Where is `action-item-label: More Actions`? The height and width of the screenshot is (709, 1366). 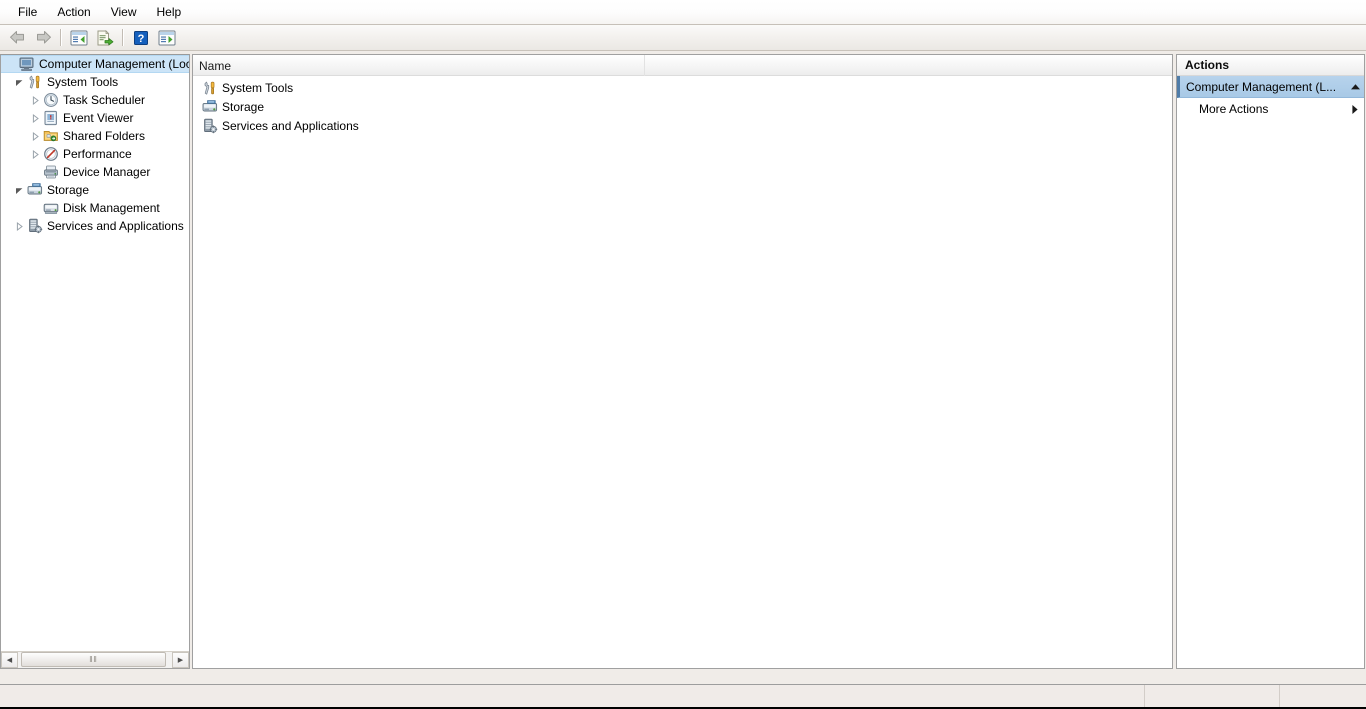 action-item-label: More Actions is located at coordinates (1234, 109).